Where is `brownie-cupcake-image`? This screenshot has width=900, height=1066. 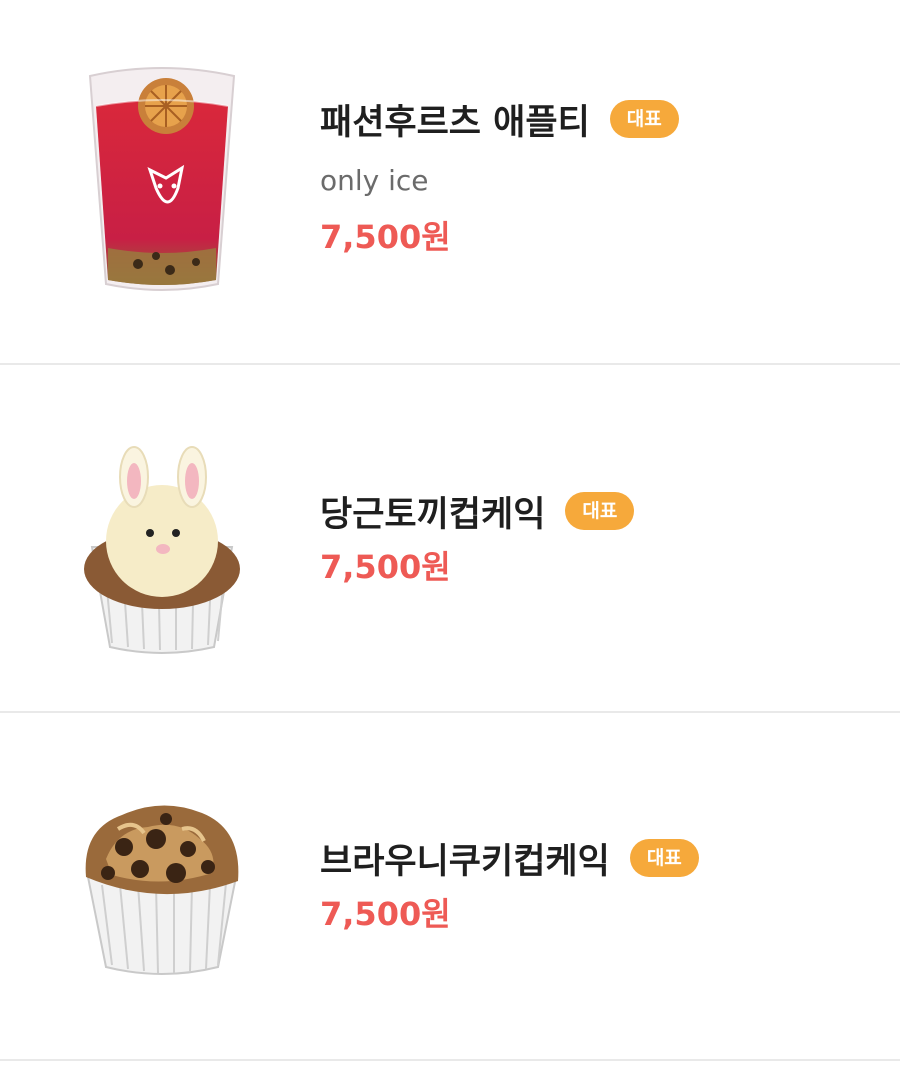
brownie-cupcake-image is located at coordinates (162, 909).